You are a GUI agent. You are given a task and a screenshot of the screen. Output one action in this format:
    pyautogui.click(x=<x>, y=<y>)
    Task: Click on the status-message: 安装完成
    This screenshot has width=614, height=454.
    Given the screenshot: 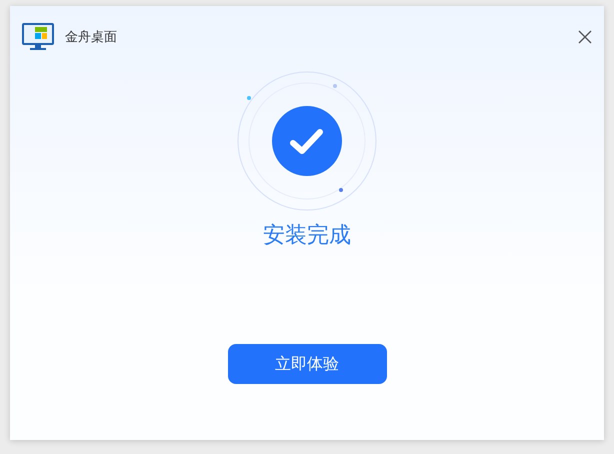 What is the action you would take?
    pyautogui.click(x=307, y=236)
    